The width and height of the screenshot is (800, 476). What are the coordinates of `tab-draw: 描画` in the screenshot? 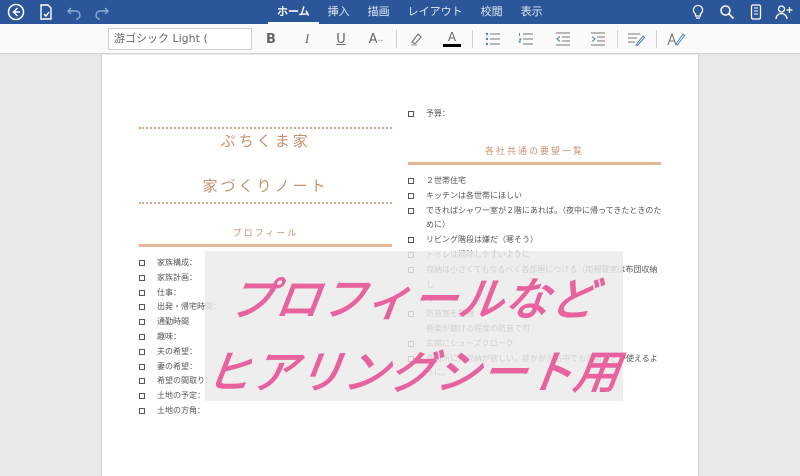 It's located at (379, 12).